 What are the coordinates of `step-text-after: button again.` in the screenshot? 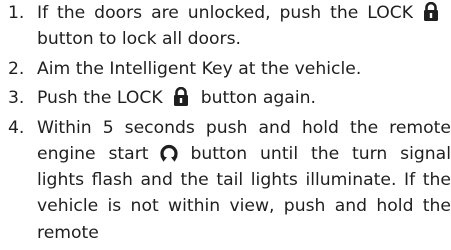 It's located at (258, 98).